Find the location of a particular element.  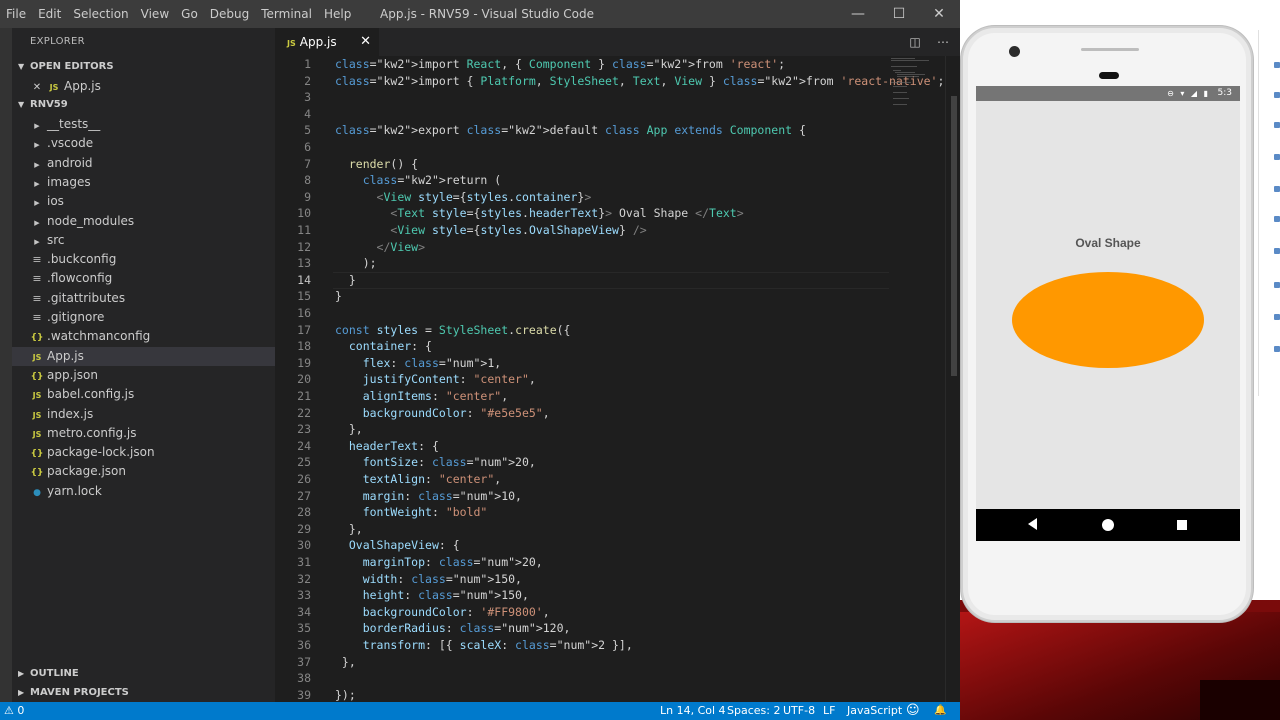

maximize-button: ☐ is located at coordinates (899, 14).